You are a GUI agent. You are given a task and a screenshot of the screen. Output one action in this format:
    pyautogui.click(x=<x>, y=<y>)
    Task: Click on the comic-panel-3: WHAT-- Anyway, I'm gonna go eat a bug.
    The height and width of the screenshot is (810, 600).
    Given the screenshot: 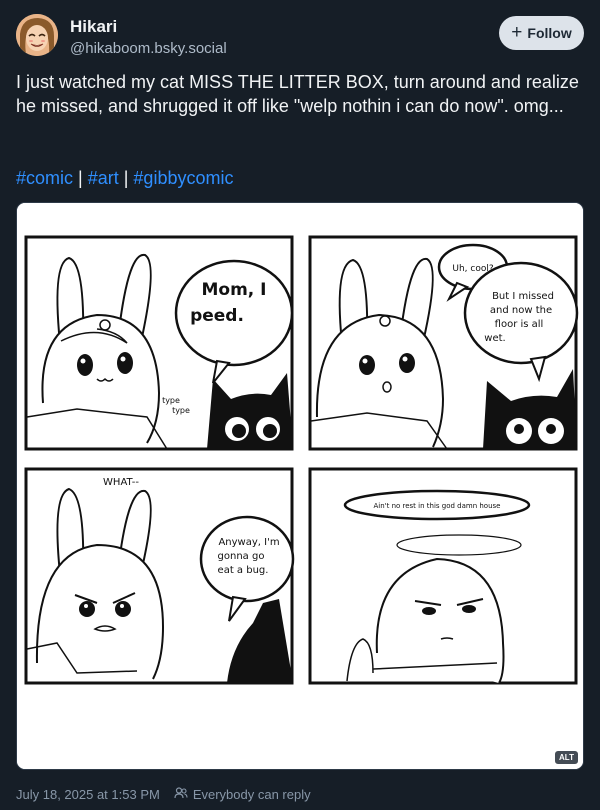 What is the action you would take?
    pyautogui.click(x=159, y=576)
    